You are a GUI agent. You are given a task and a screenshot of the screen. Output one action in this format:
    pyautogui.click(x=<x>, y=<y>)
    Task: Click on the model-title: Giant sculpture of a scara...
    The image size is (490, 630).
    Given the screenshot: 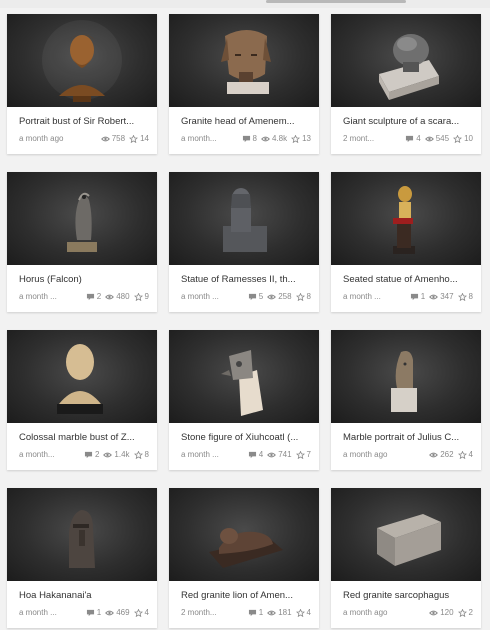 What is the action you would take?
    pyautogui.click(x=407, y=121)
    